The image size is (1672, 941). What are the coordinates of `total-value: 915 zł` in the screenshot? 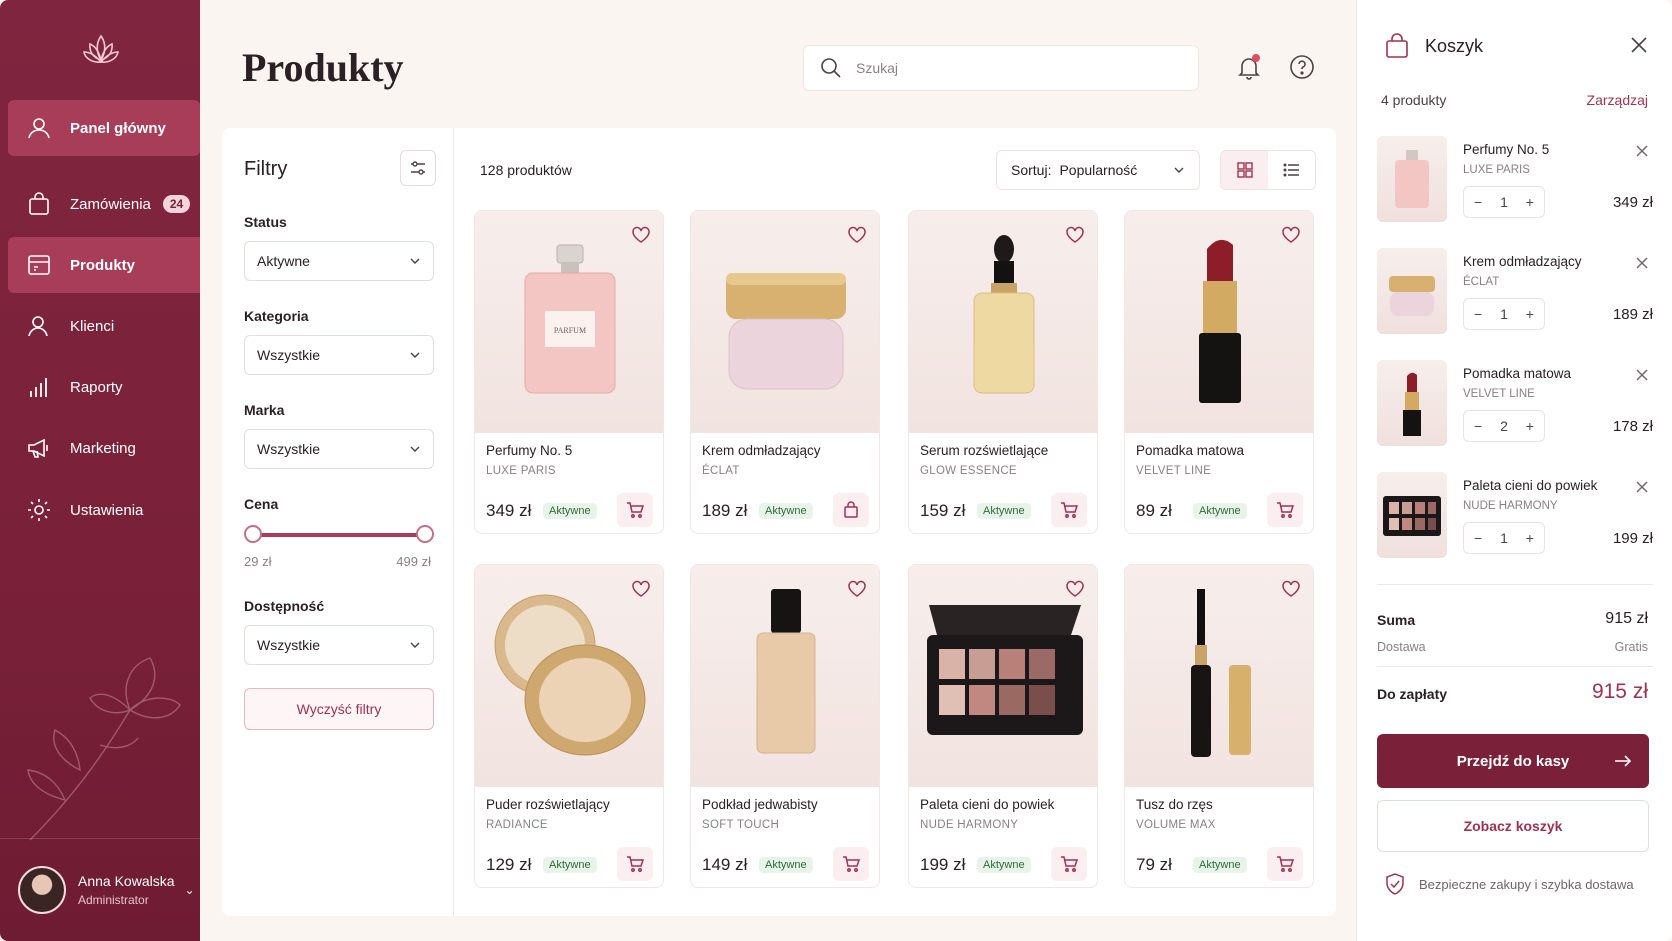 It's located at (1619, 691).